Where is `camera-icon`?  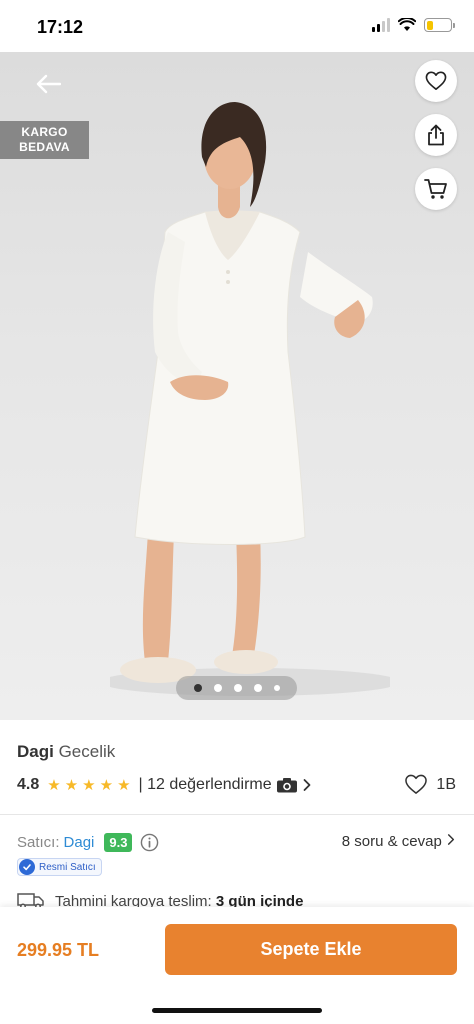
camera-icon is located at coordinates (286, 785).